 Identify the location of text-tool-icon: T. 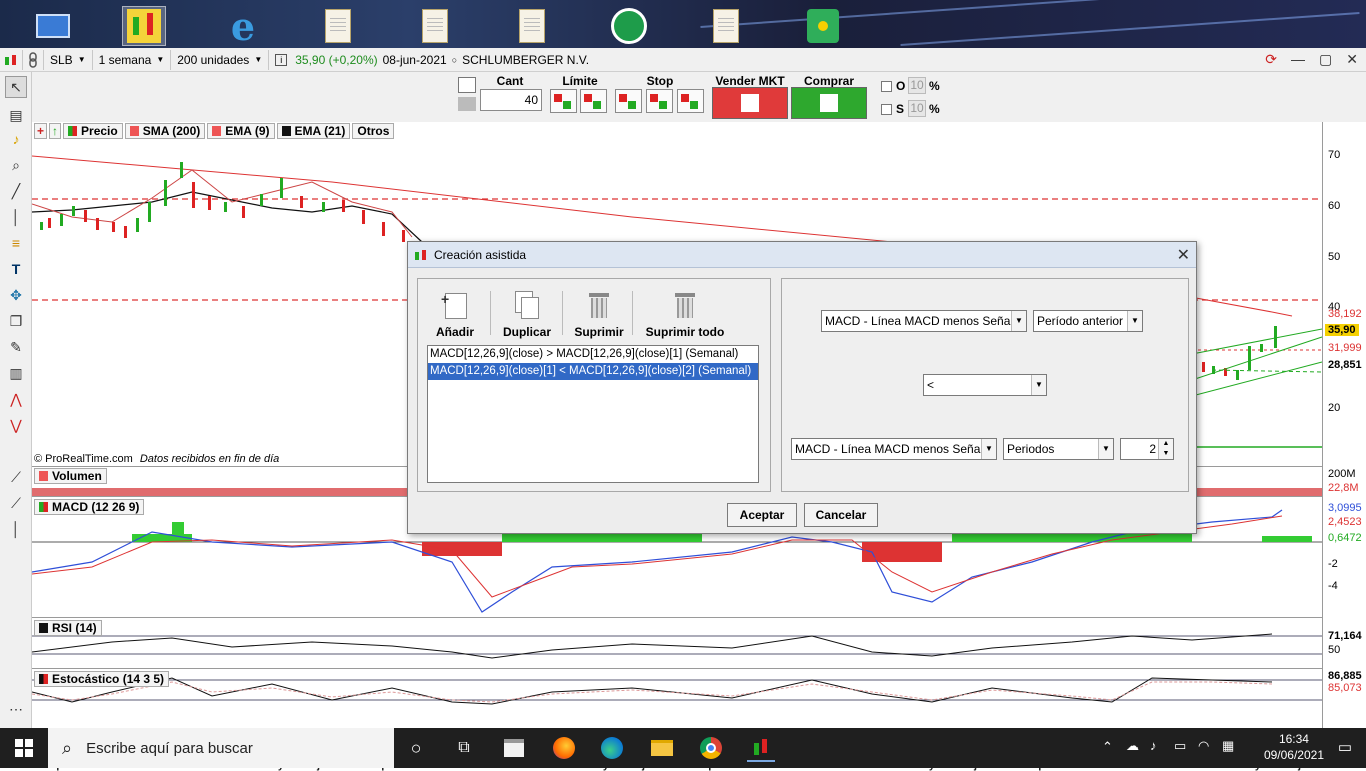
(16, 269).